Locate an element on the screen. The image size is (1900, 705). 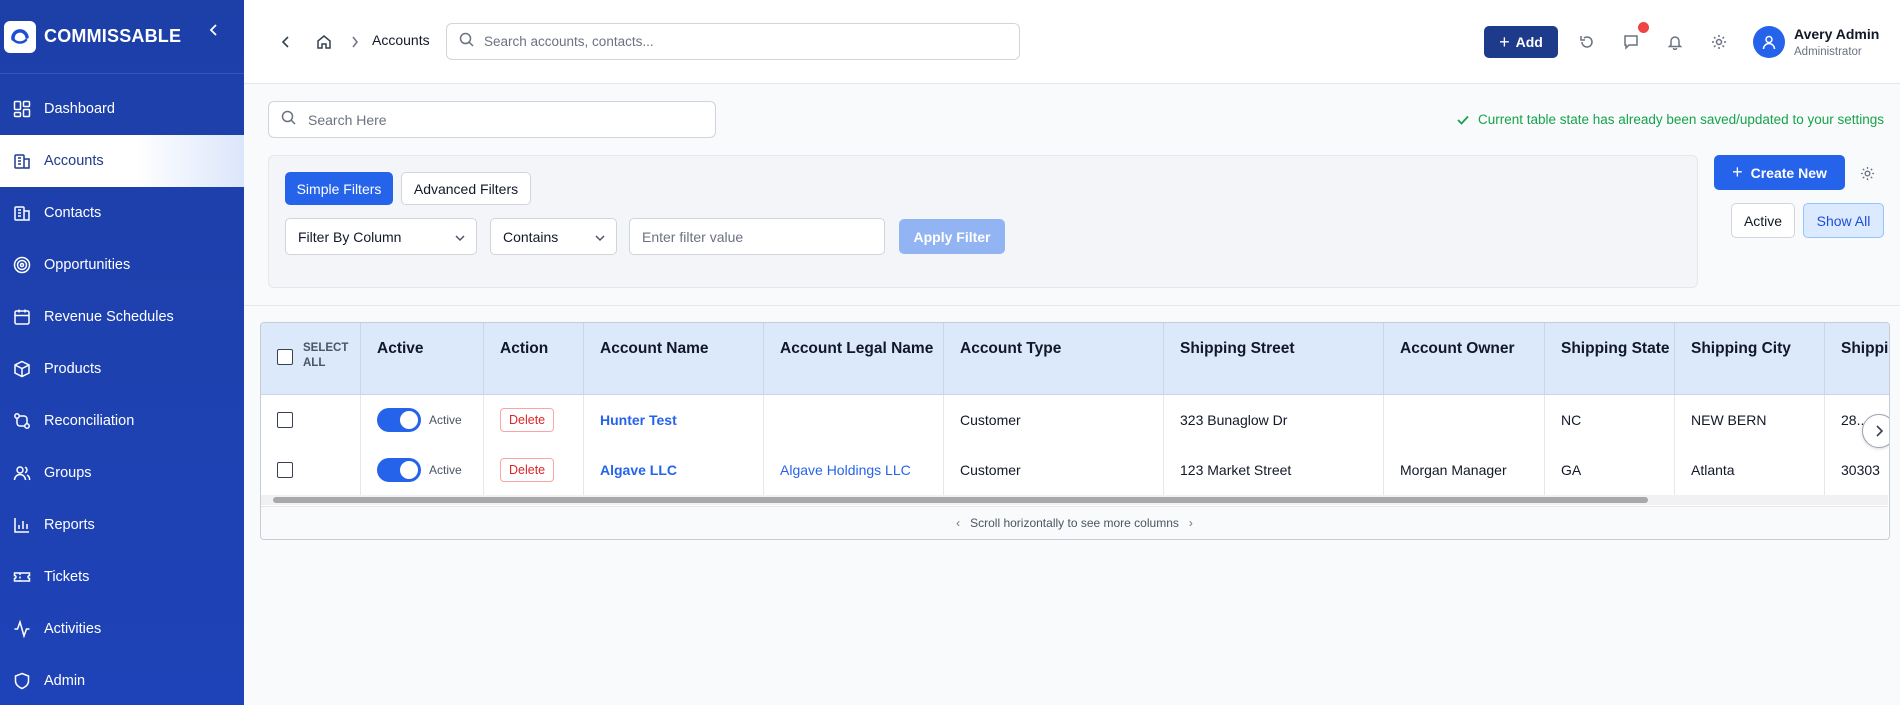
column-header-shipping-zip: Shippin is located at coordinates (1857, 359).